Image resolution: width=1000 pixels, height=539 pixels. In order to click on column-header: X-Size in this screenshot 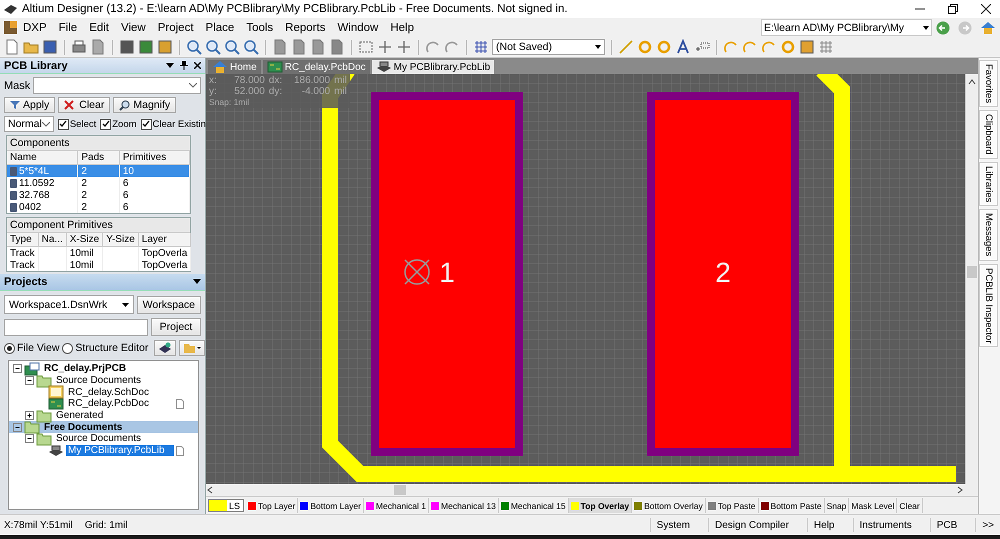, I will do `click(84, 239)`.